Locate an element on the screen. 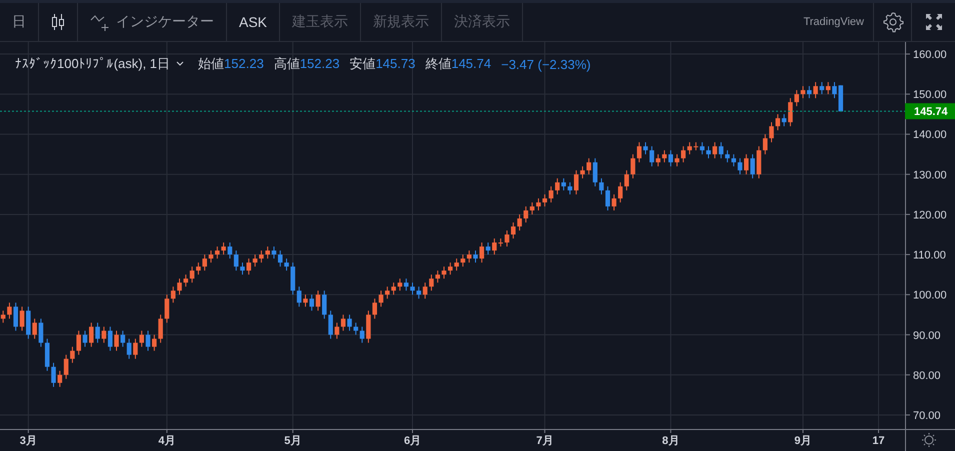 Image resolution: width=955 pixels, height=451 pixels. price-label: 100.00 is located at coordinates (930, 296).